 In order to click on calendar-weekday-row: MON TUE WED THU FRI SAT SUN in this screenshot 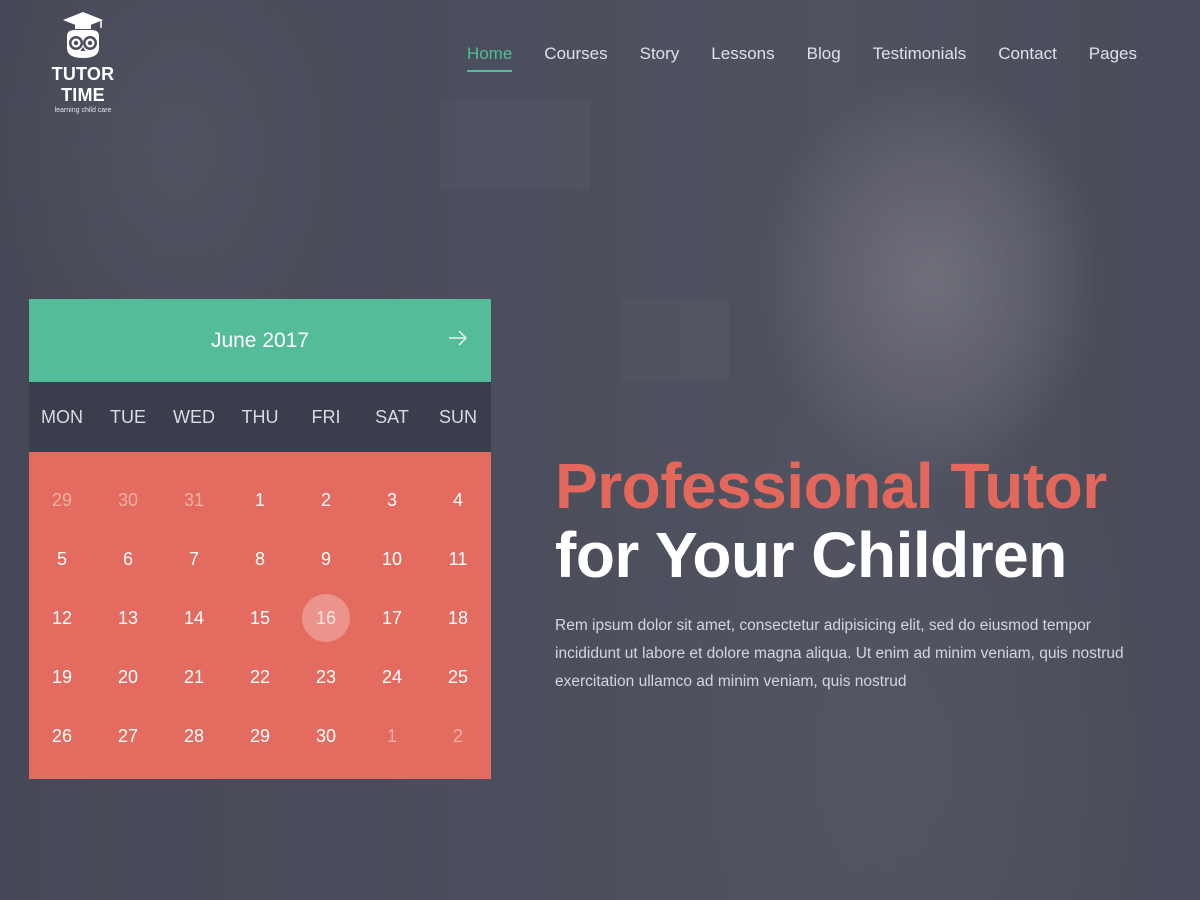, I will do `click(260, 417)`.